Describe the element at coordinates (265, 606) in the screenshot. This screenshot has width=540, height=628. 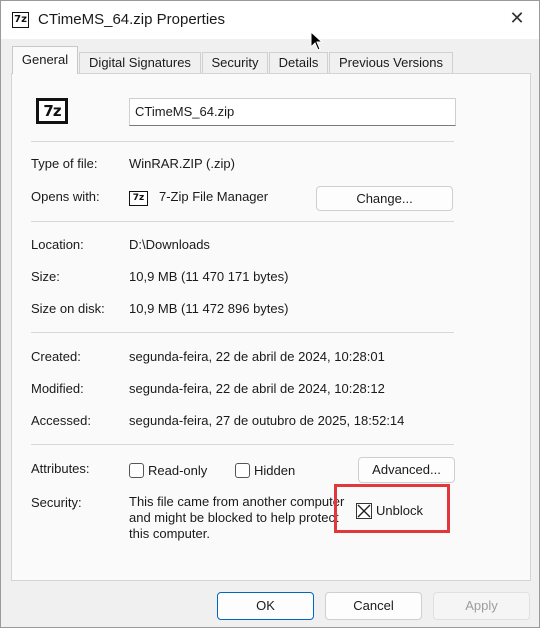
I see `ok-button: OK` at that location.